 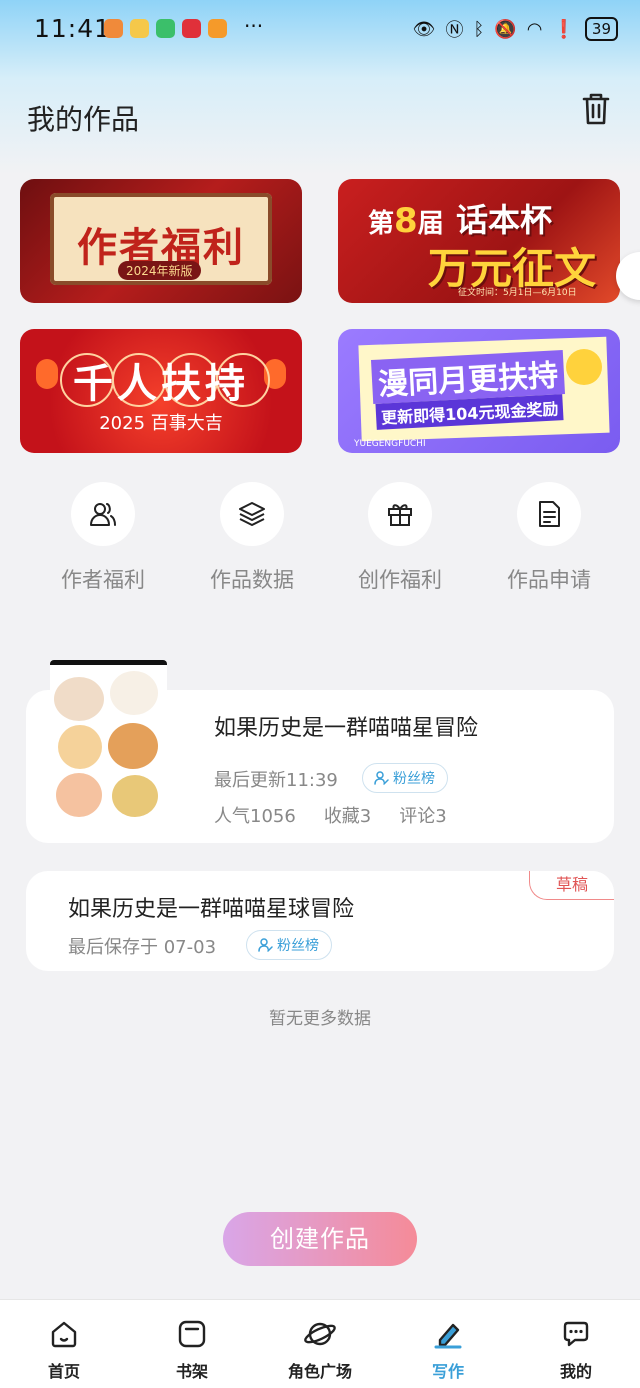 What do you see at coordinates (479, 391) in the screenshot?
I see `banner-monthly-update: 漫同月更扶持 更新即得104元现金奖励 YUEGENGFUCHI` at bounding box center [479, 391].